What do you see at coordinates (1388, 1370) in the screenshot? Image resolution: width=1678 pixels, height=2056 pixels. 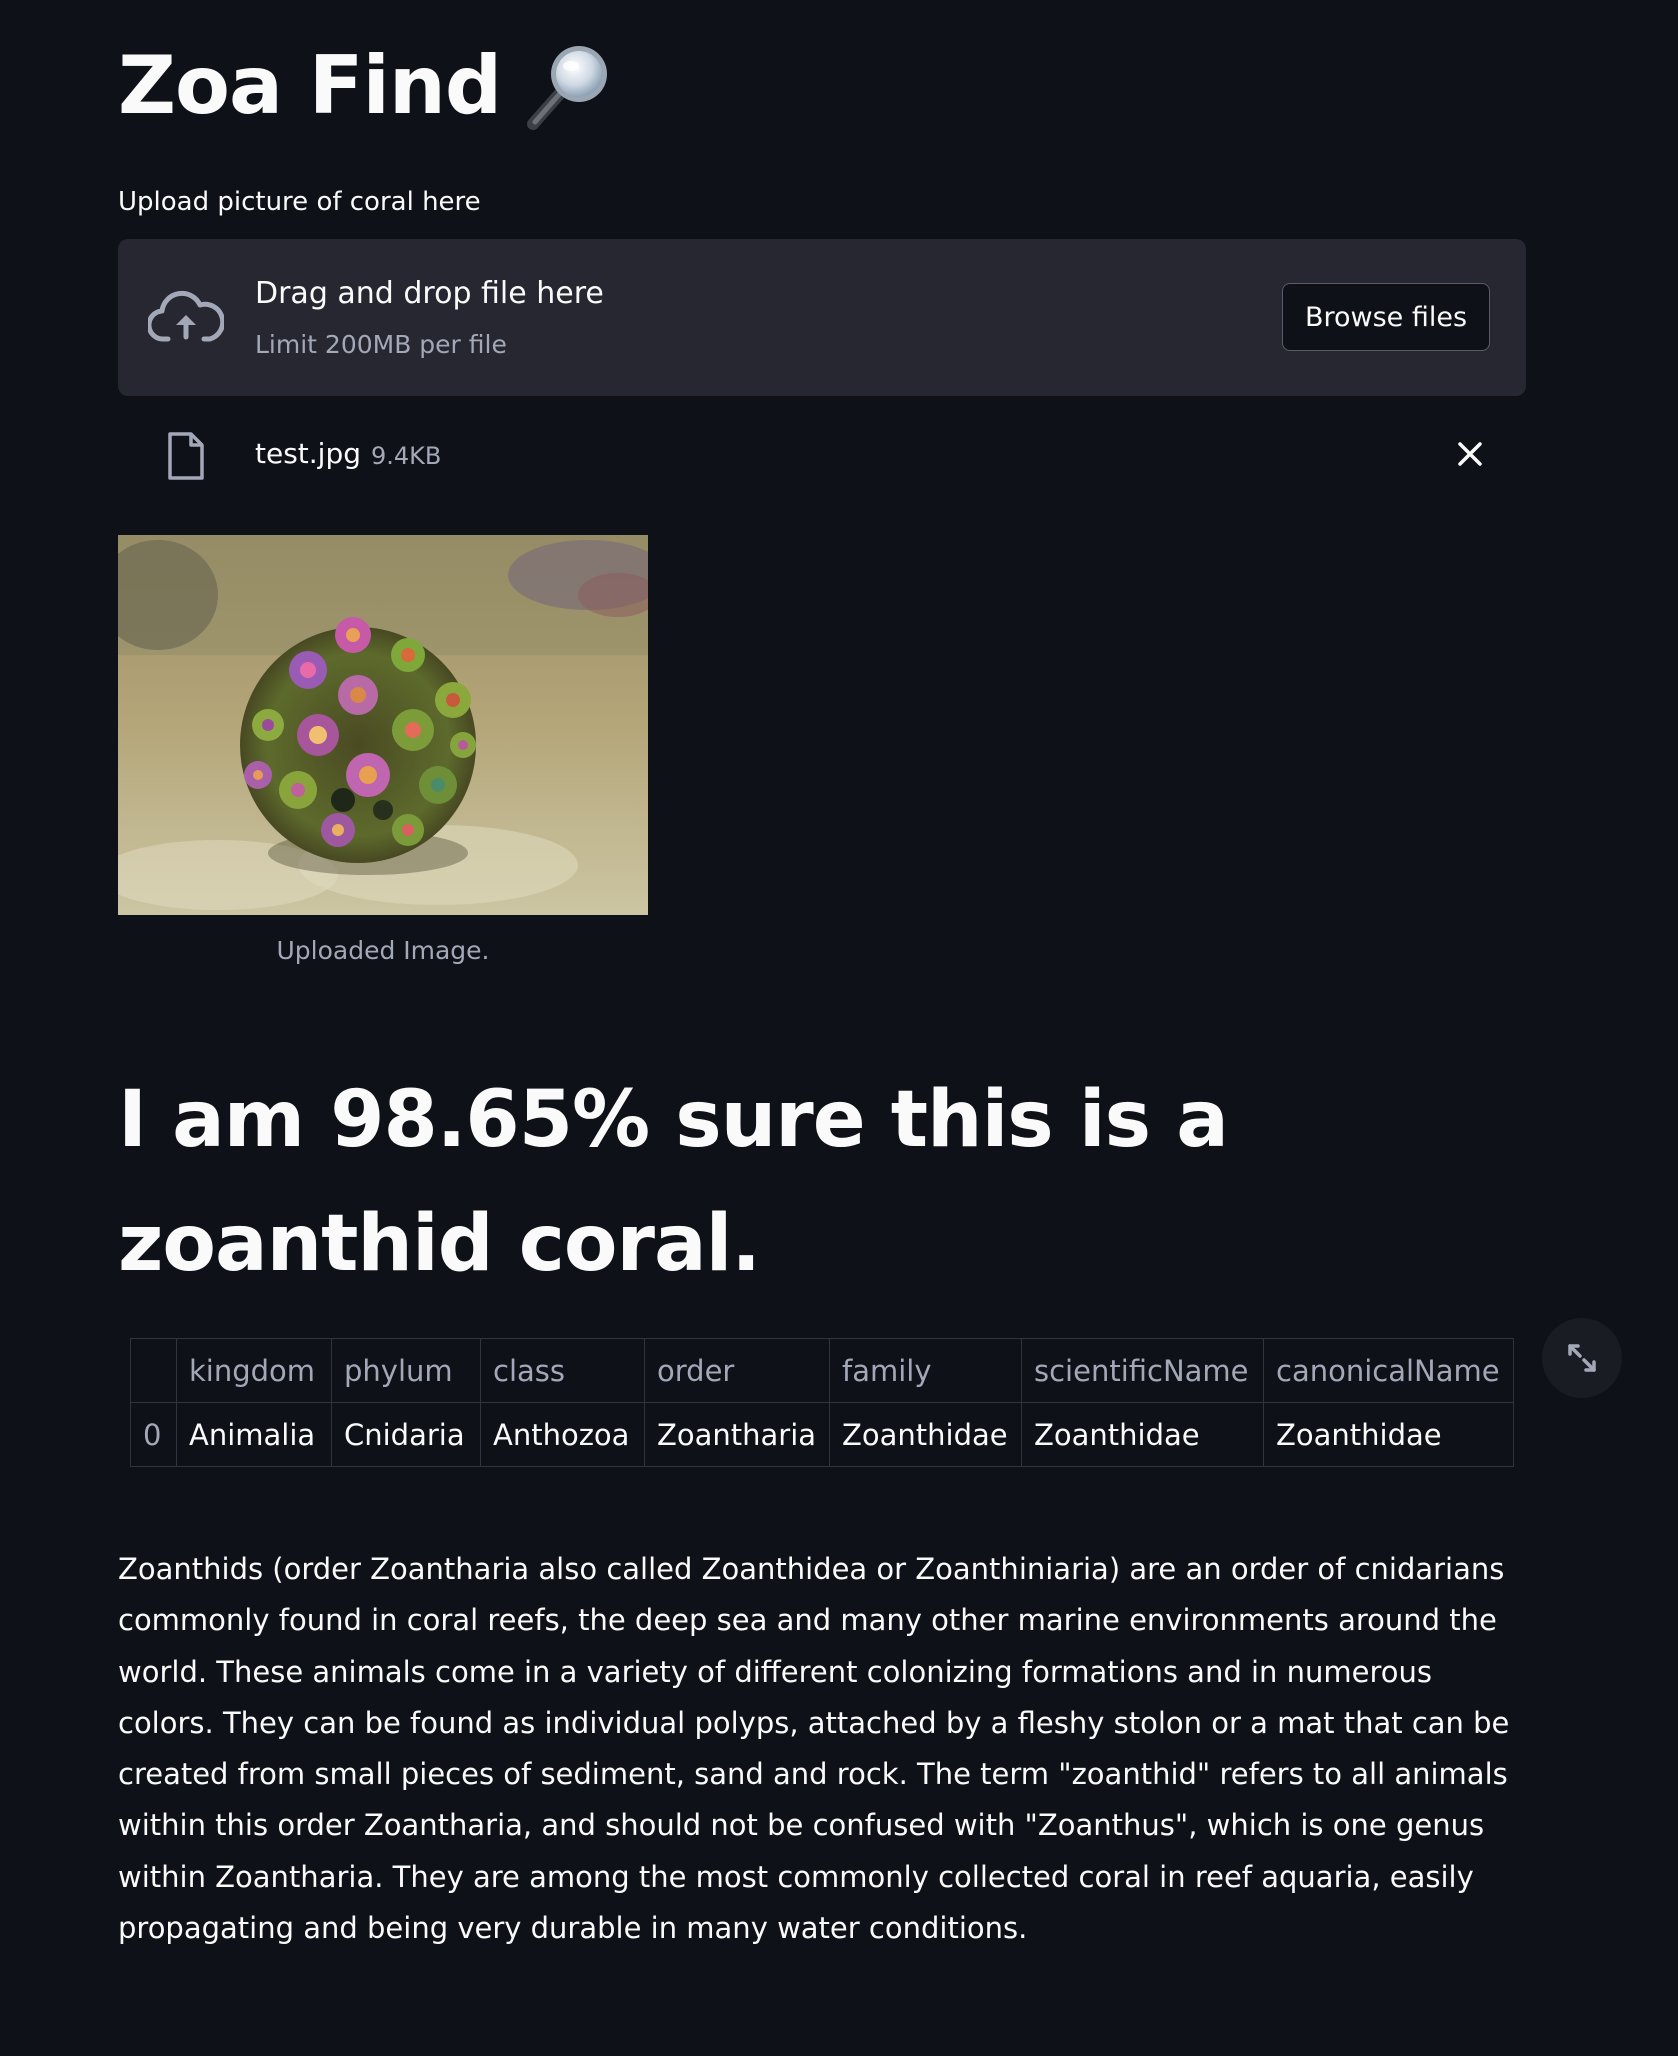 I see `column-header-canonical-name: canonicalName` at bounding box center [1388, 1370].